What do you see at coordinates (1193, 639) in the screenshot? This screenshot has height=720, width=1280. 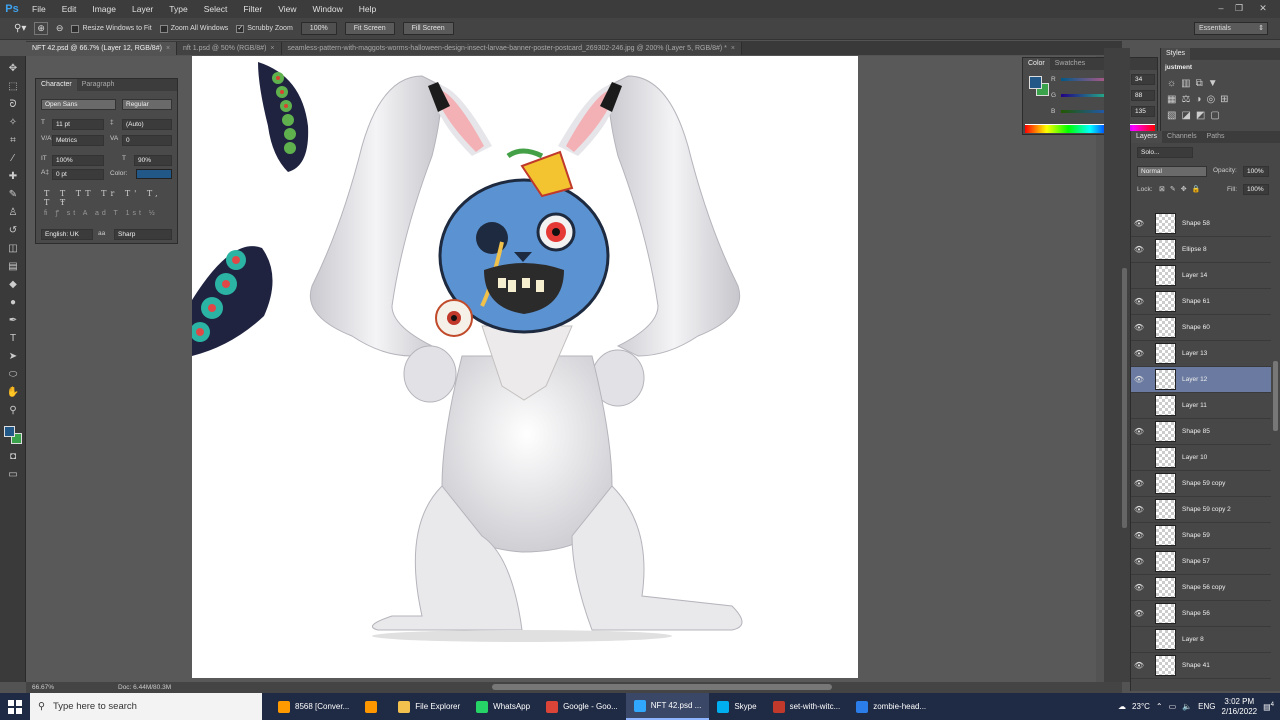 I see `layer-name: Layer 8` at bounding box center [1193, 639].